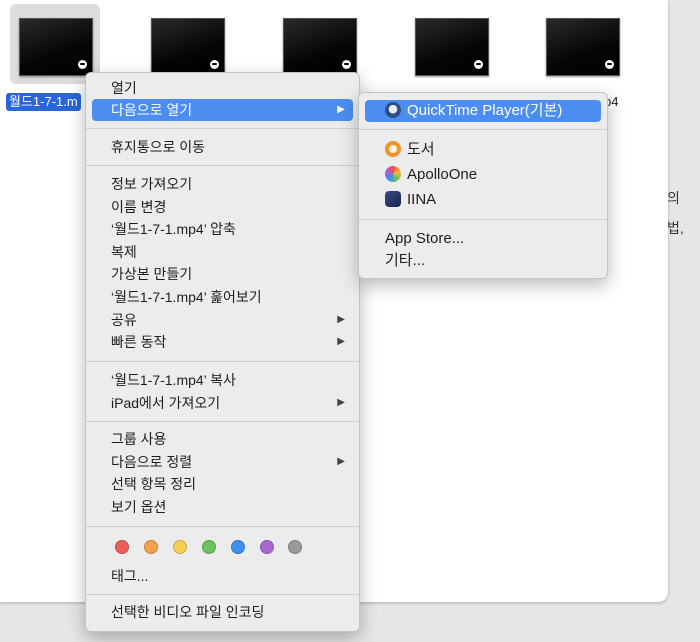  What do you see at coordinates (209, 547) in the screenshot?
I see `tag-green-dot` at bounding box center [209, 547].